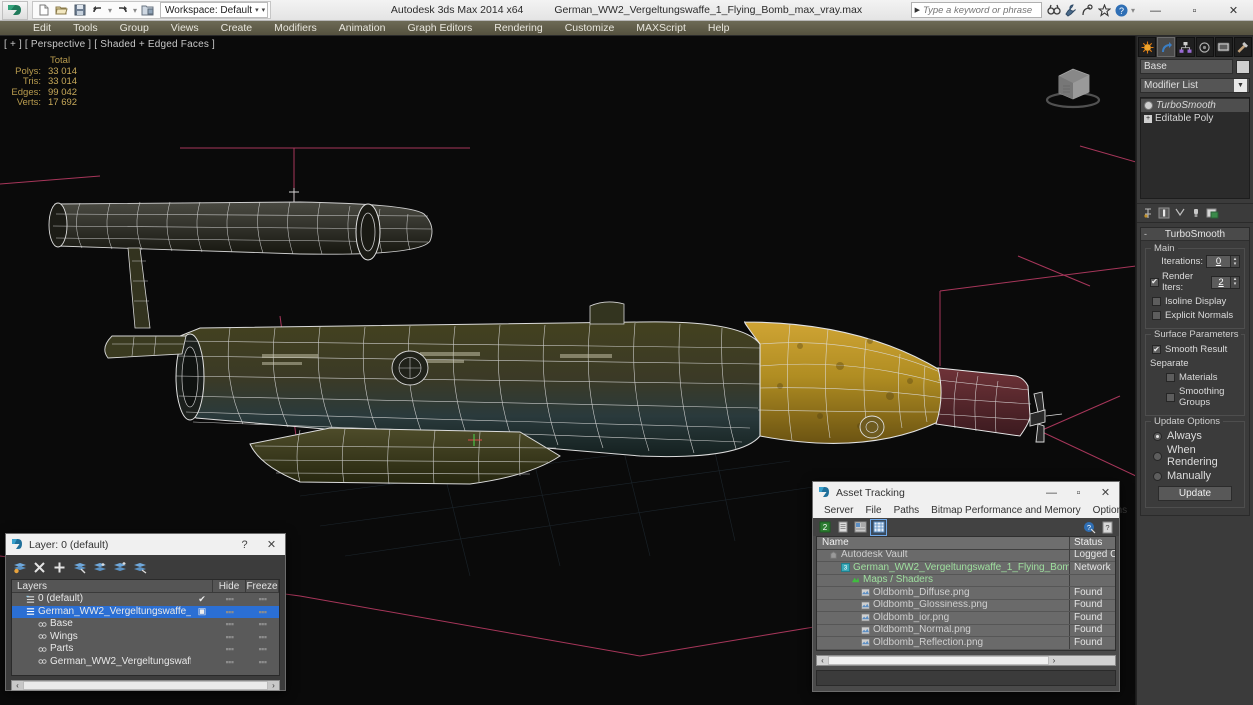 The image size is (1253, 705). I want to click on menu-item-modifiers: Modifiers, so click(295, 28).